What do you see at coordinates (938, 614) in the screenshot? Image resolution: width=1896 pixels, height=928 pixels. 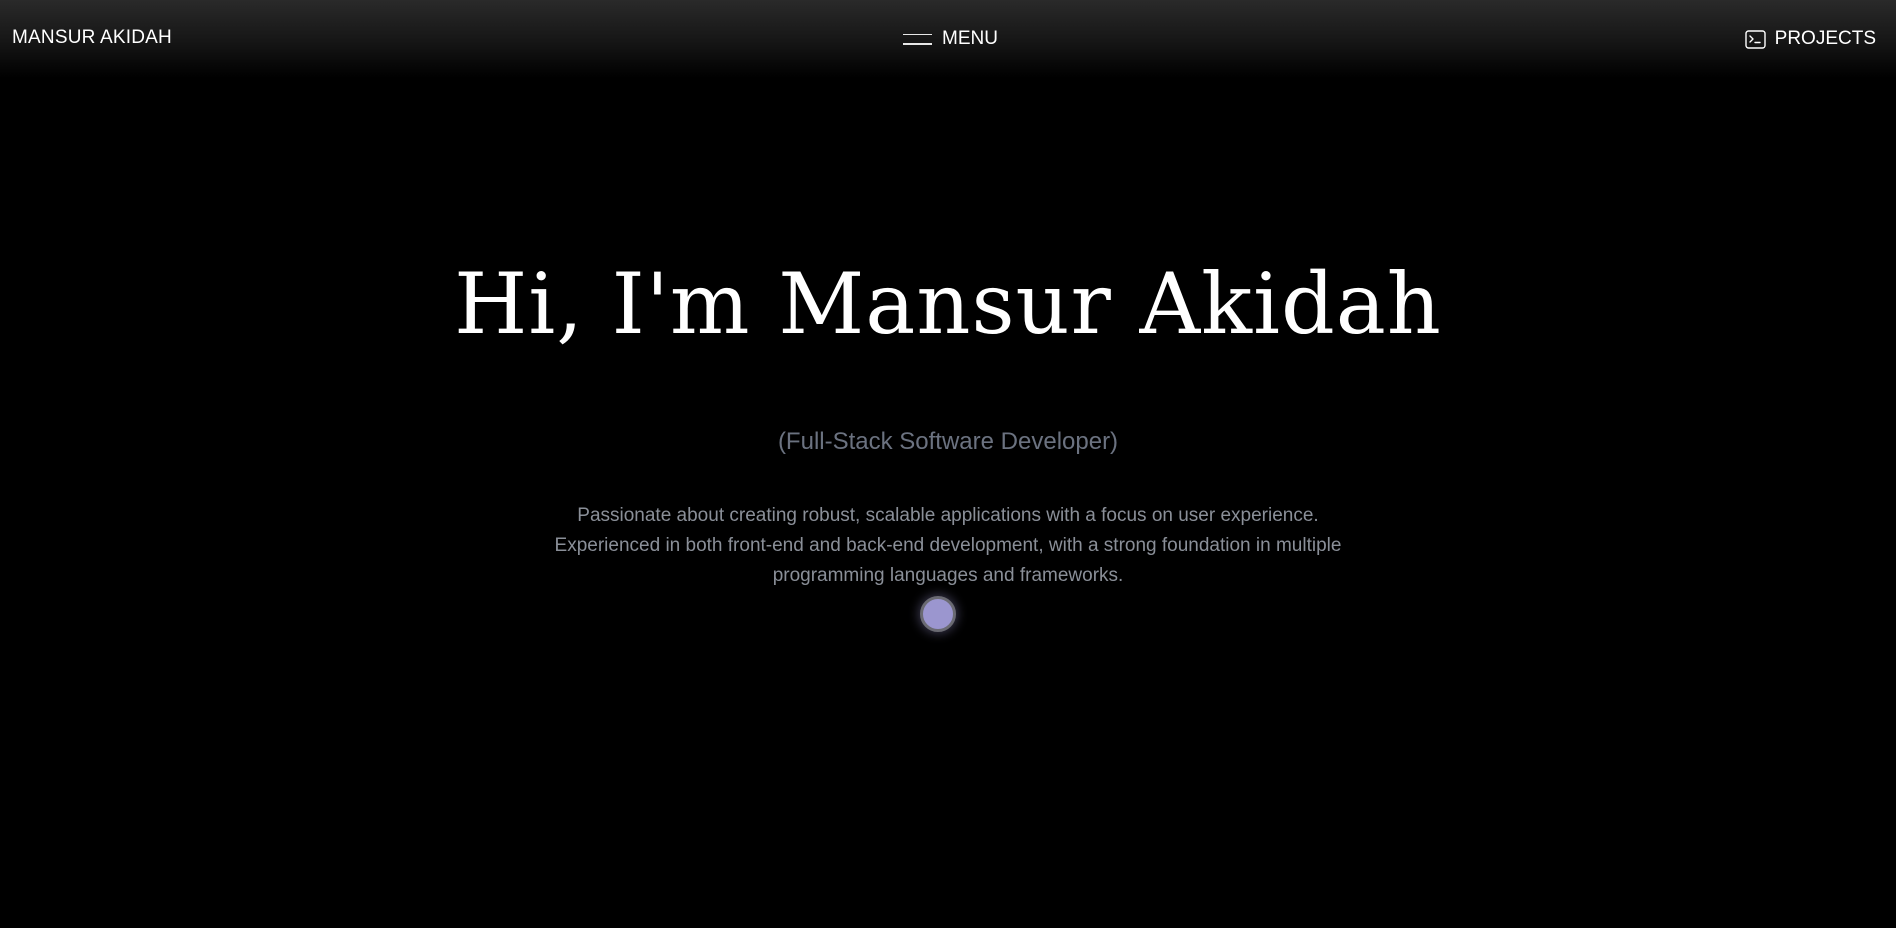 I see `custom-cursor` at bounding box center [938, 614].